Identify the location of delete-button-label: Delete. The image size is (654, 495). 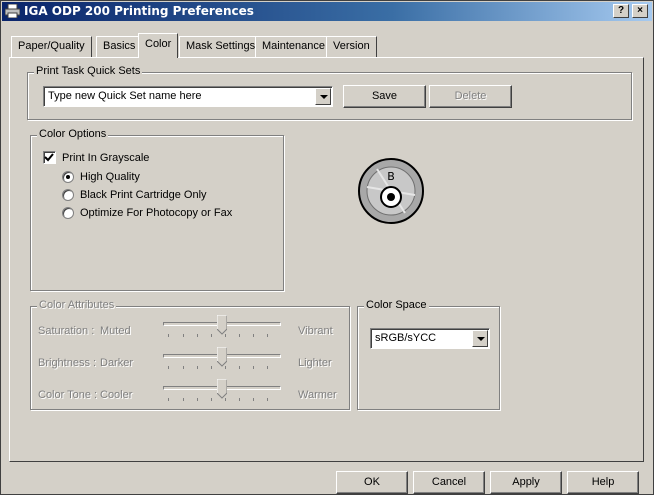
(470, 96).